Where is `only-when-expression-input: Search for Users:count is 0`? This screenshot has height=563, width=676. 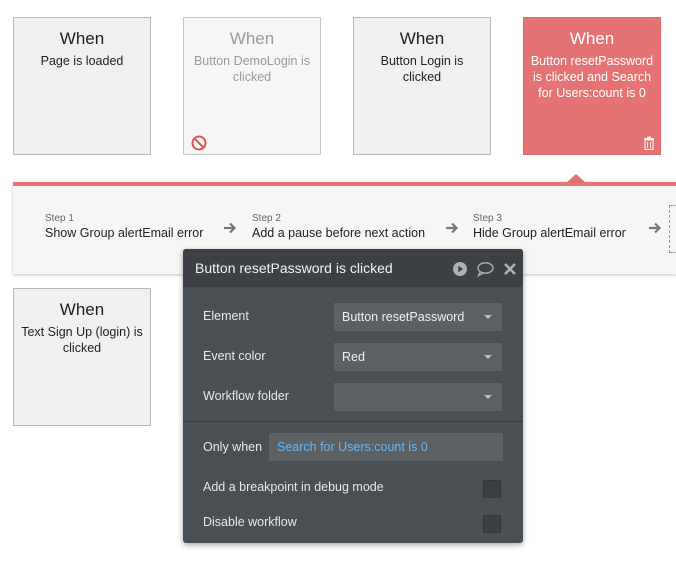
only-when-expression-input: Search for Users:count is 0 is located at coordinates (386, 447).